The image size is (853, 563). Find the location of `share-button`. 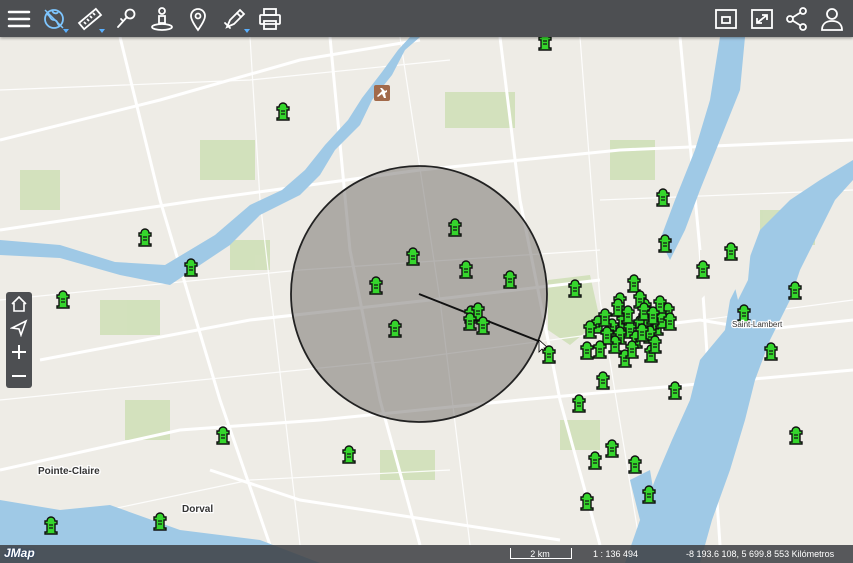

share-button is located at coordinates (797, 19).